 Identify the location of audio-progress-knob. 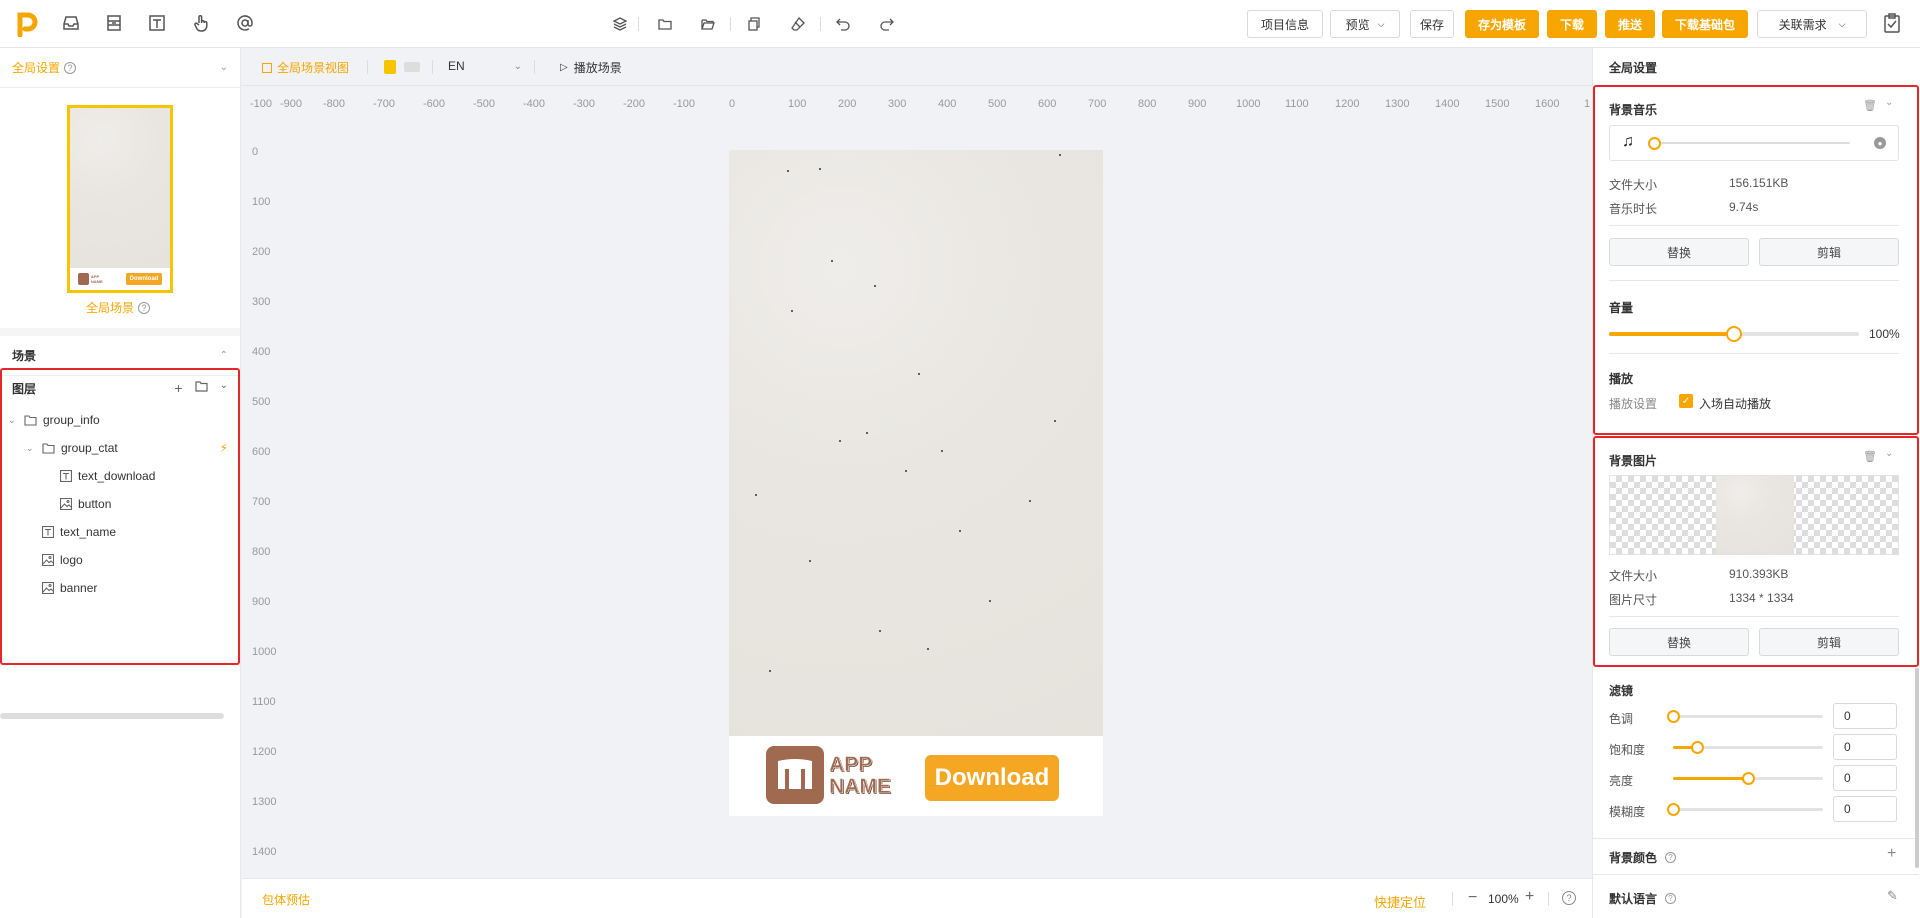
(1654, 143).